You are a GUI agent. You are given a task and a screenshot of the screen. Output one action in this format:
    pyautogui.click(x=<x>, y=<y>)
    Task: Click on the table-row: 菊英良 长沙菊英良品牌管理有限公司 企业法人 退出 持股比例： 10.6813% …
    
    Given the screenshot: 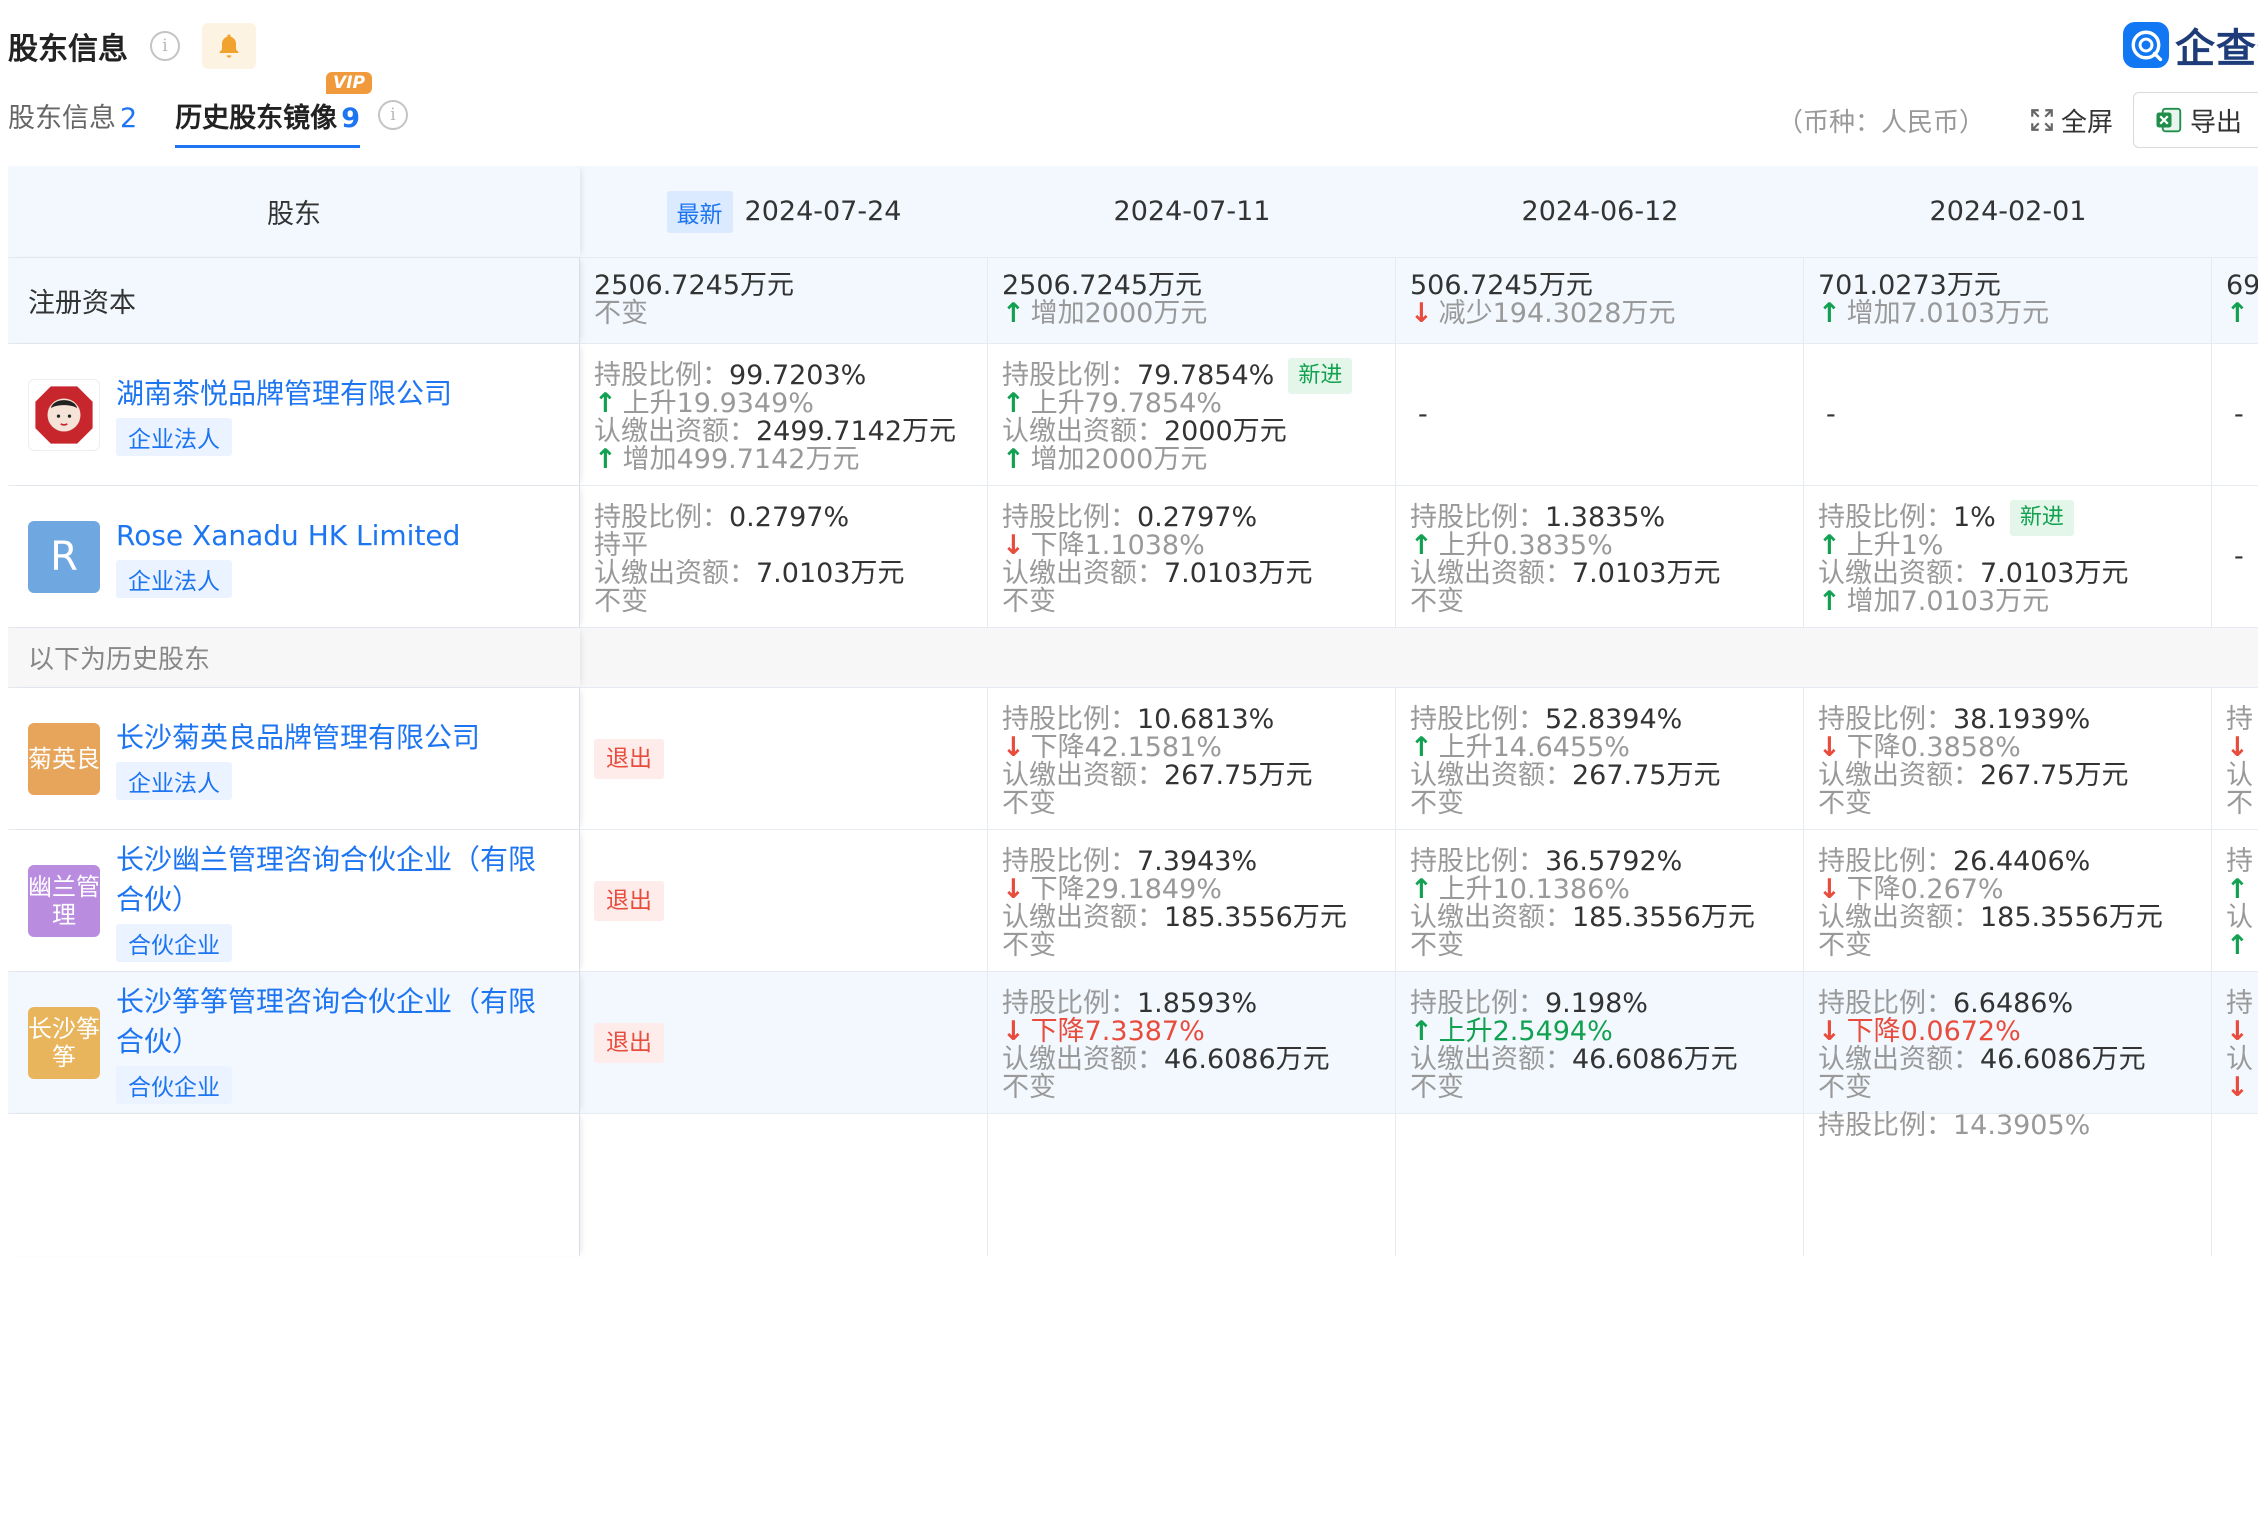 What is the action you would take?
    pyautogui.click(x=1133, y=759)
    